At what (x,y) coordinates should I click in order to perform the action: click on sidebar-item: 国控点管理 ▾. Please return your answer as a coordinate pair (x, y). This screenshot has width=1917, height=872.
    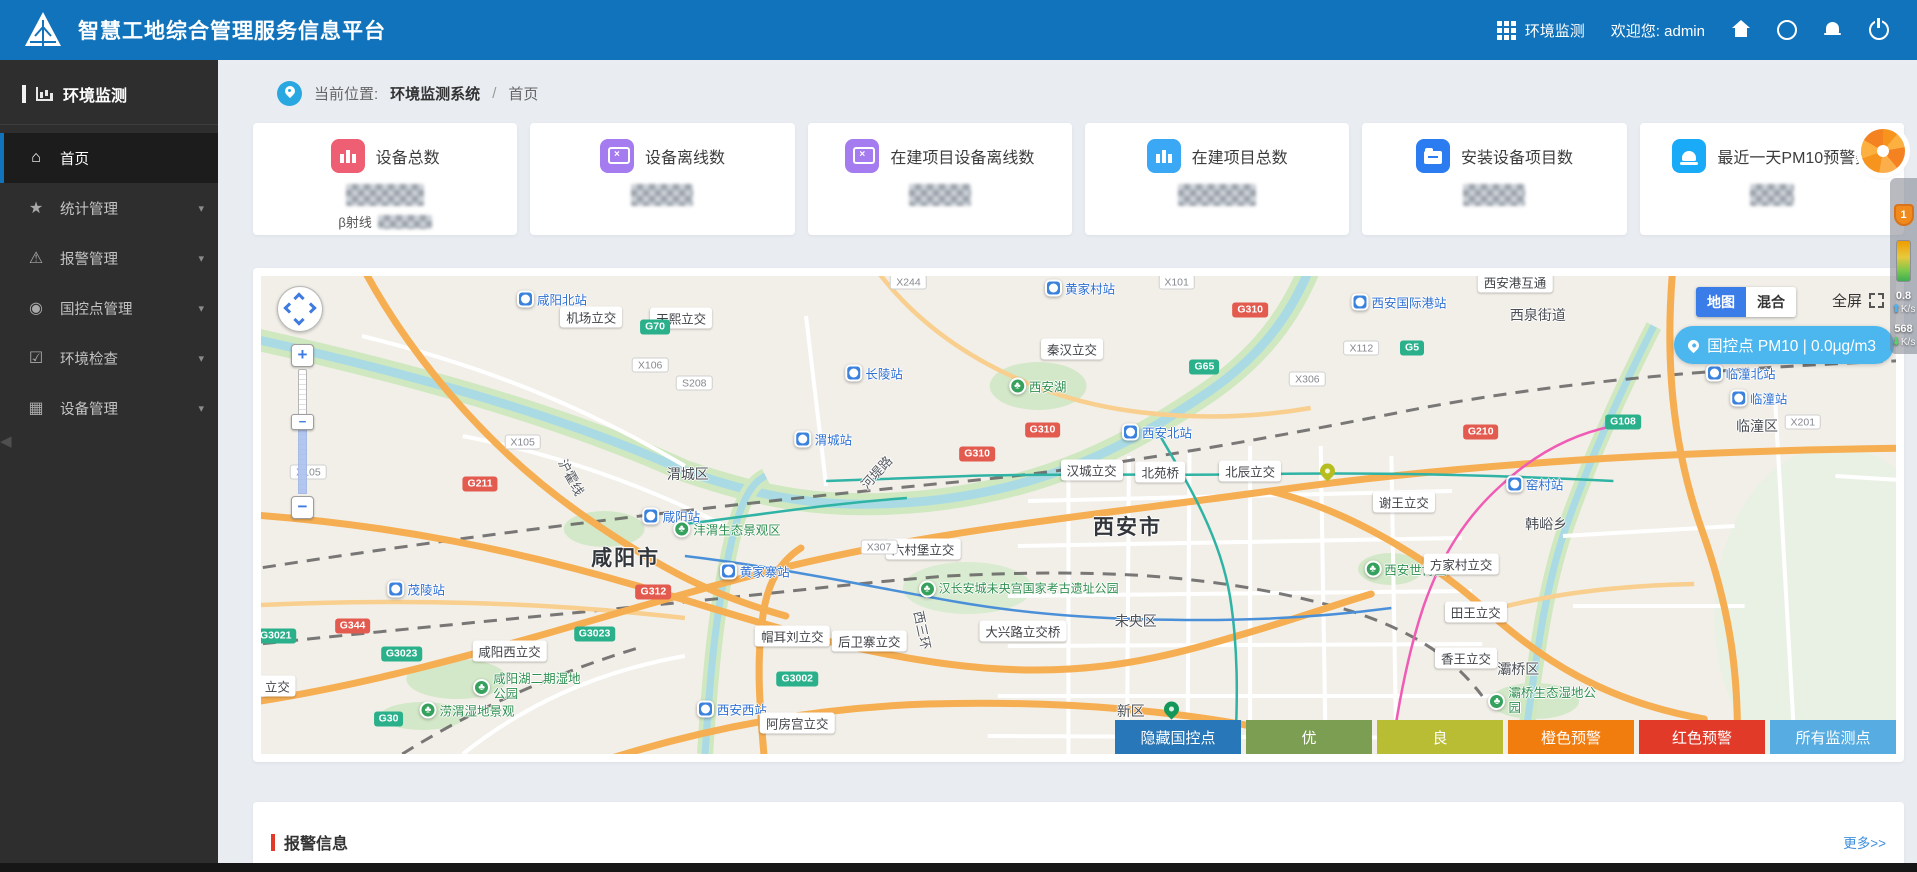
    Looking at the image, I should click on (109, 308).